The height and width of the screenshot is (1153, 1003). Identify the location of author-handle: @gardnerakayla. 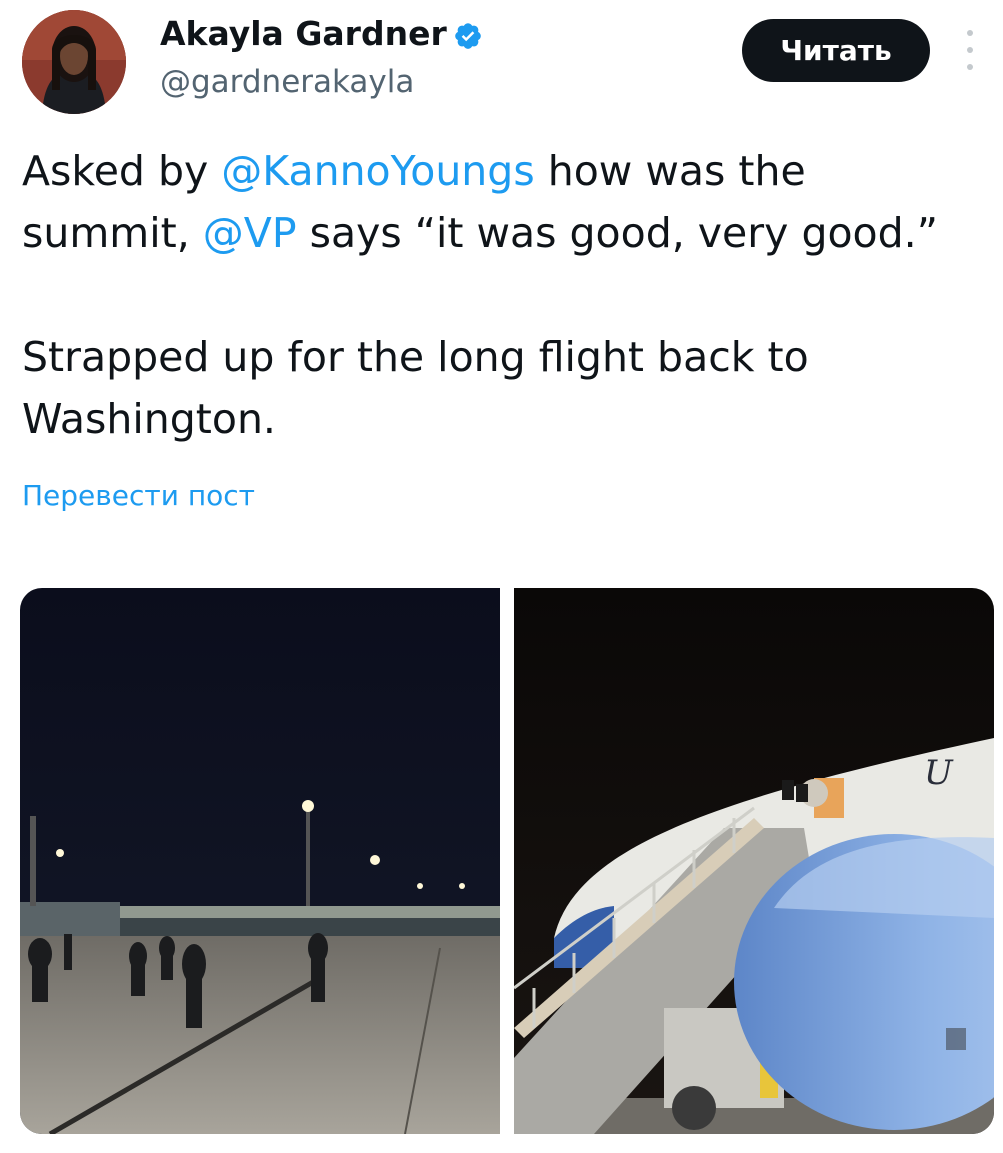
(287, 82).